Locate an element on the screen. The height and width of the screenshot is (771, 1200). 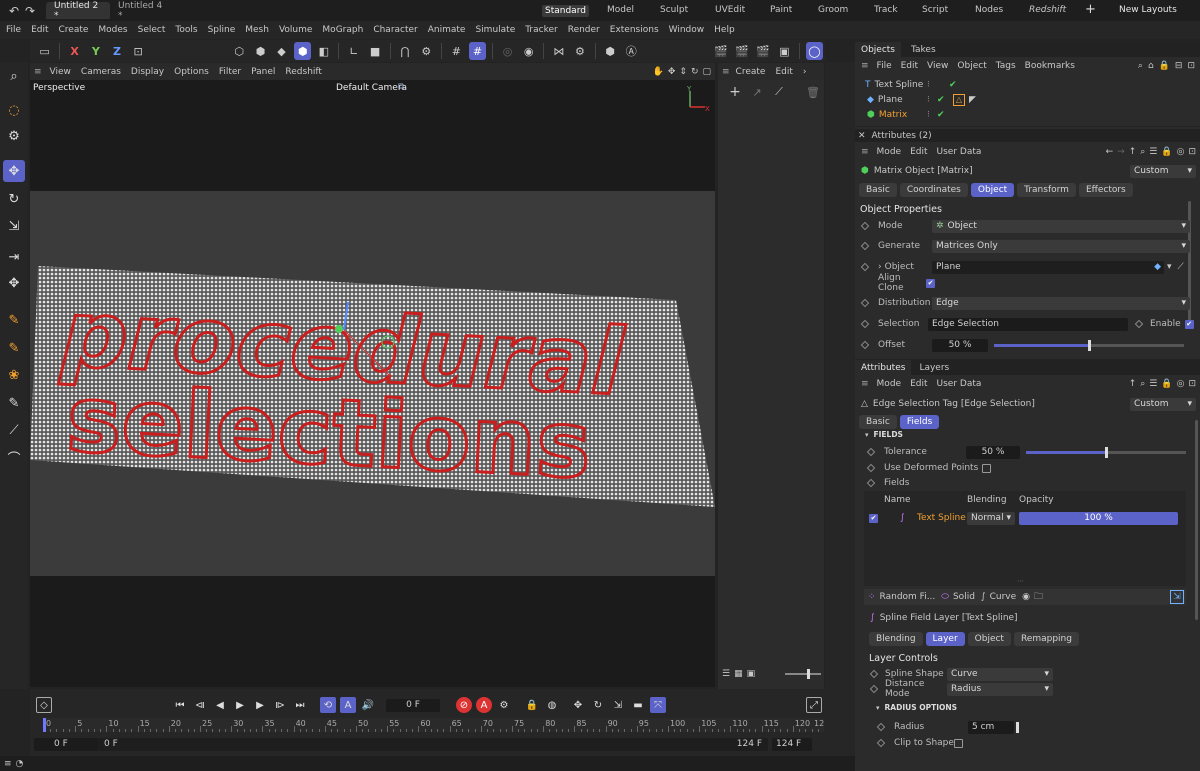
objects-menu-bookmarks: Bookmarks is located at coordinates (1050, 66).